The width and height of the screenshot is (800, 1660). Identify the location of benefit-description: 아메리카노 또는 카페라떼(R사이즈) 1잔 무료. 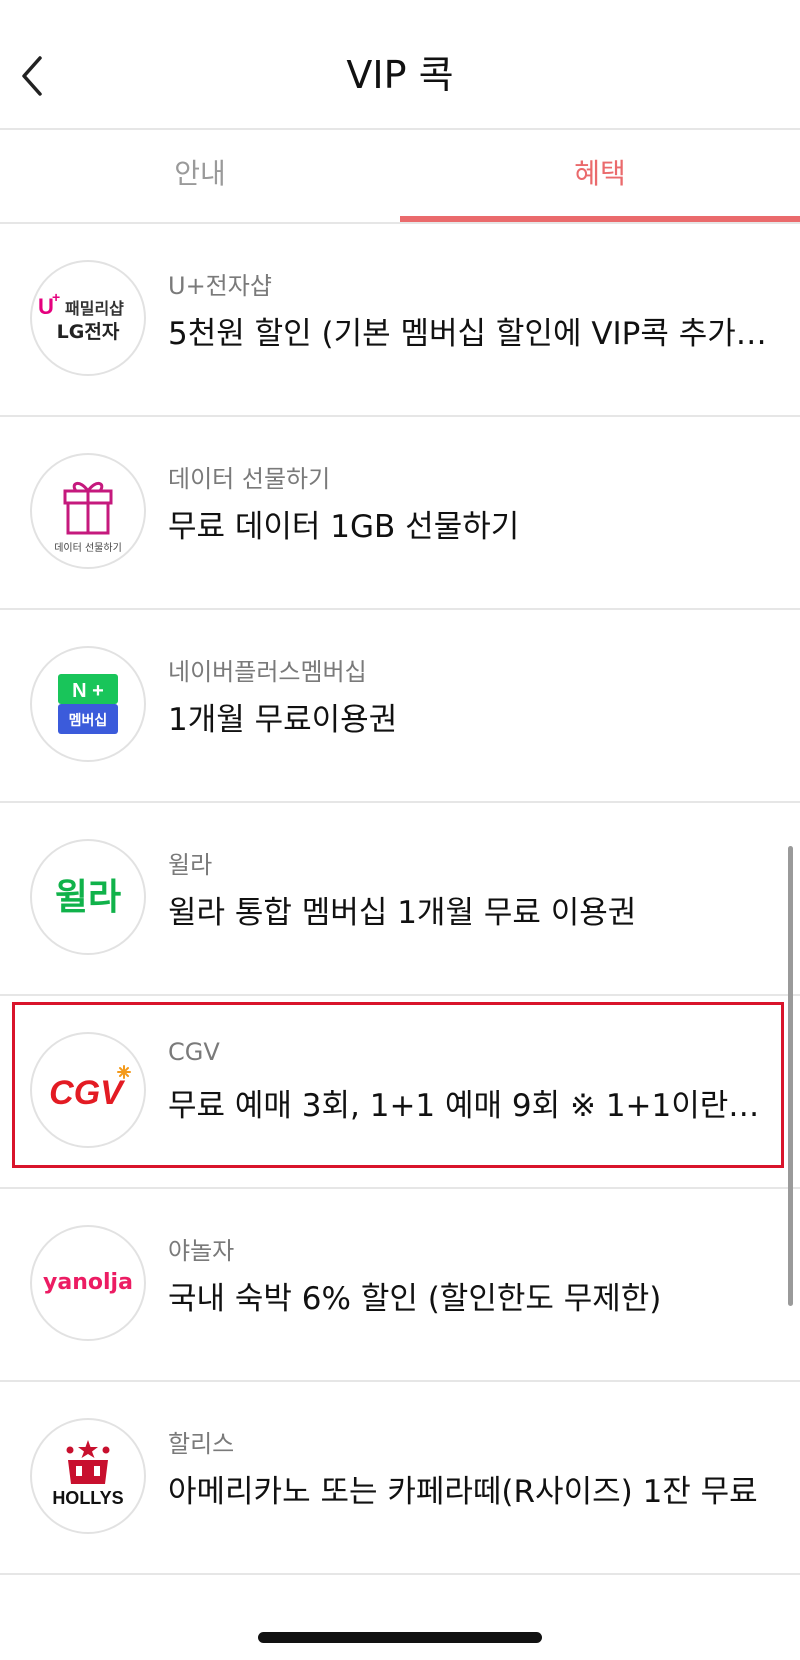
(463, 1492).